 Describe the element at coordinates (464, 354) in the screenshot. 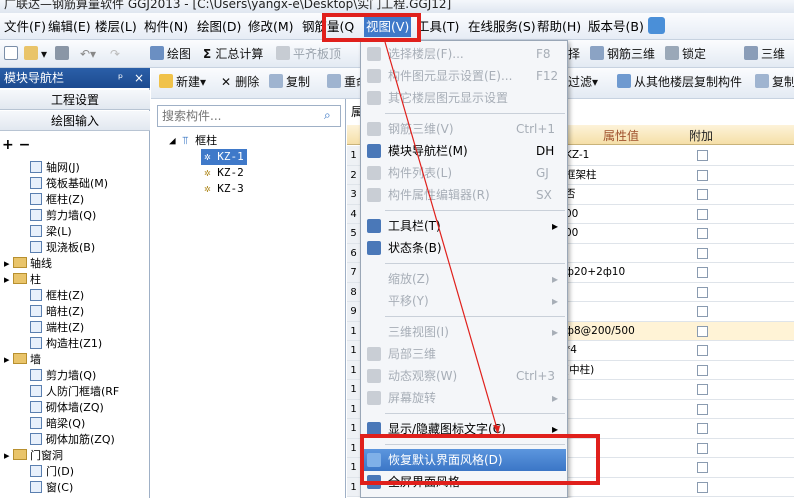

I see `view-menu-item: 局部三维` at that location.